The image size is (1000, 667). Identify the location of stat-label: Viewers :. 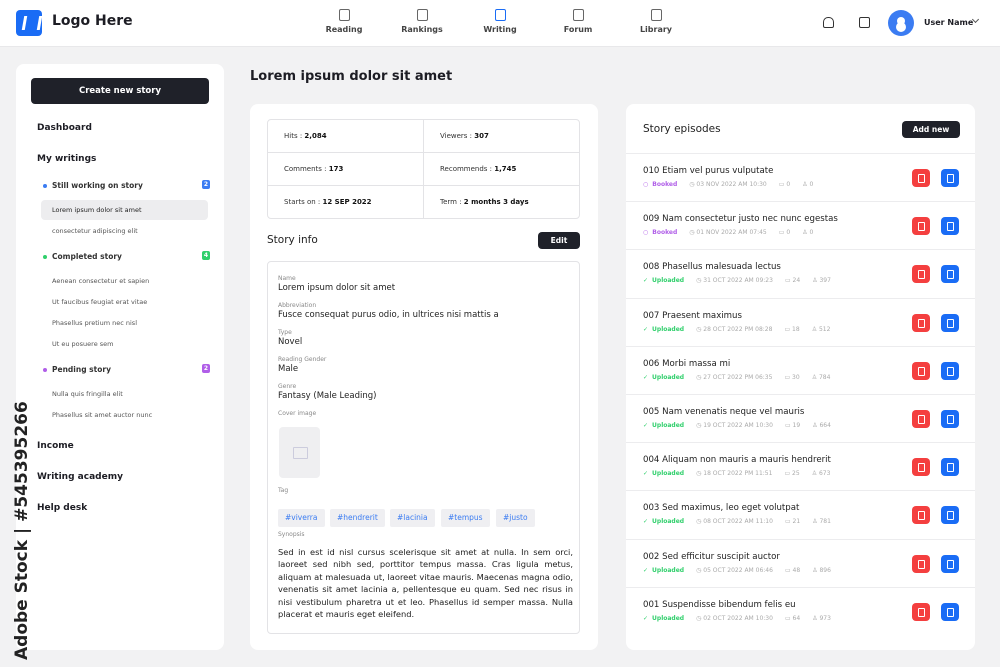
(457, 136).